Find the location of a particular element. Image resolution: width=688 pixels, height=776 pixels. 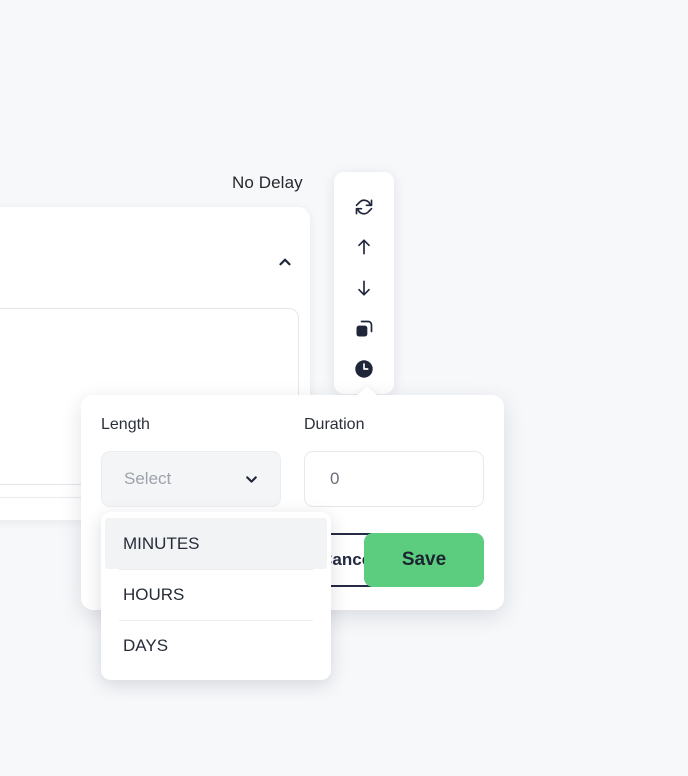

duration-label: Duration is located at coordinates (334, 424).